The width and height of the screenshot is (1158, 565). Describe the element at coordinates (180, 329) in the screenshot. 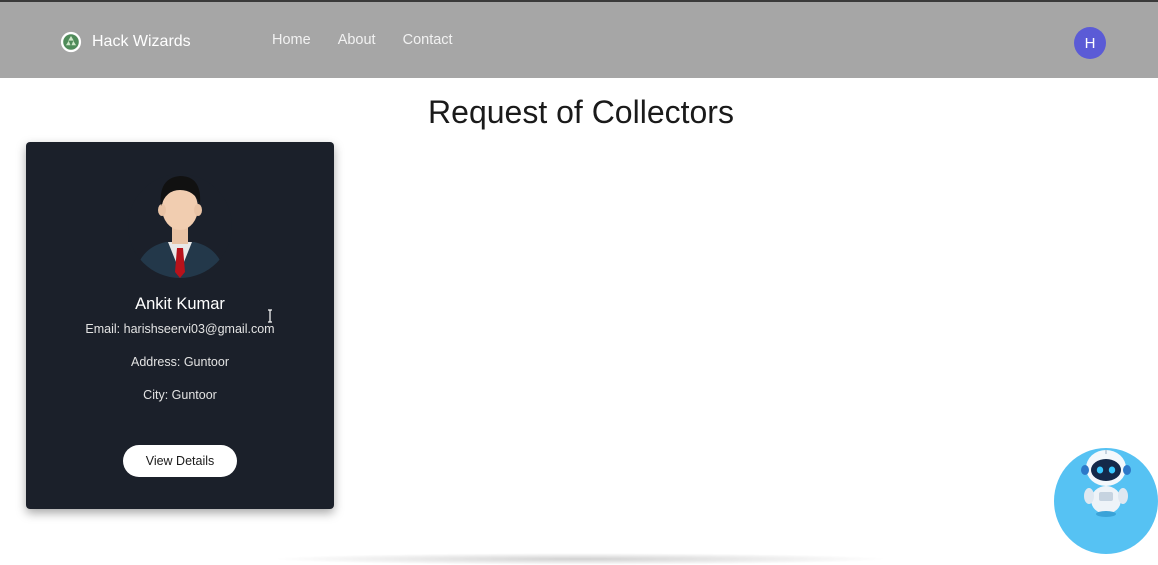

I see `collector-email: Email: harishseervi03@gmail.com` at that location.